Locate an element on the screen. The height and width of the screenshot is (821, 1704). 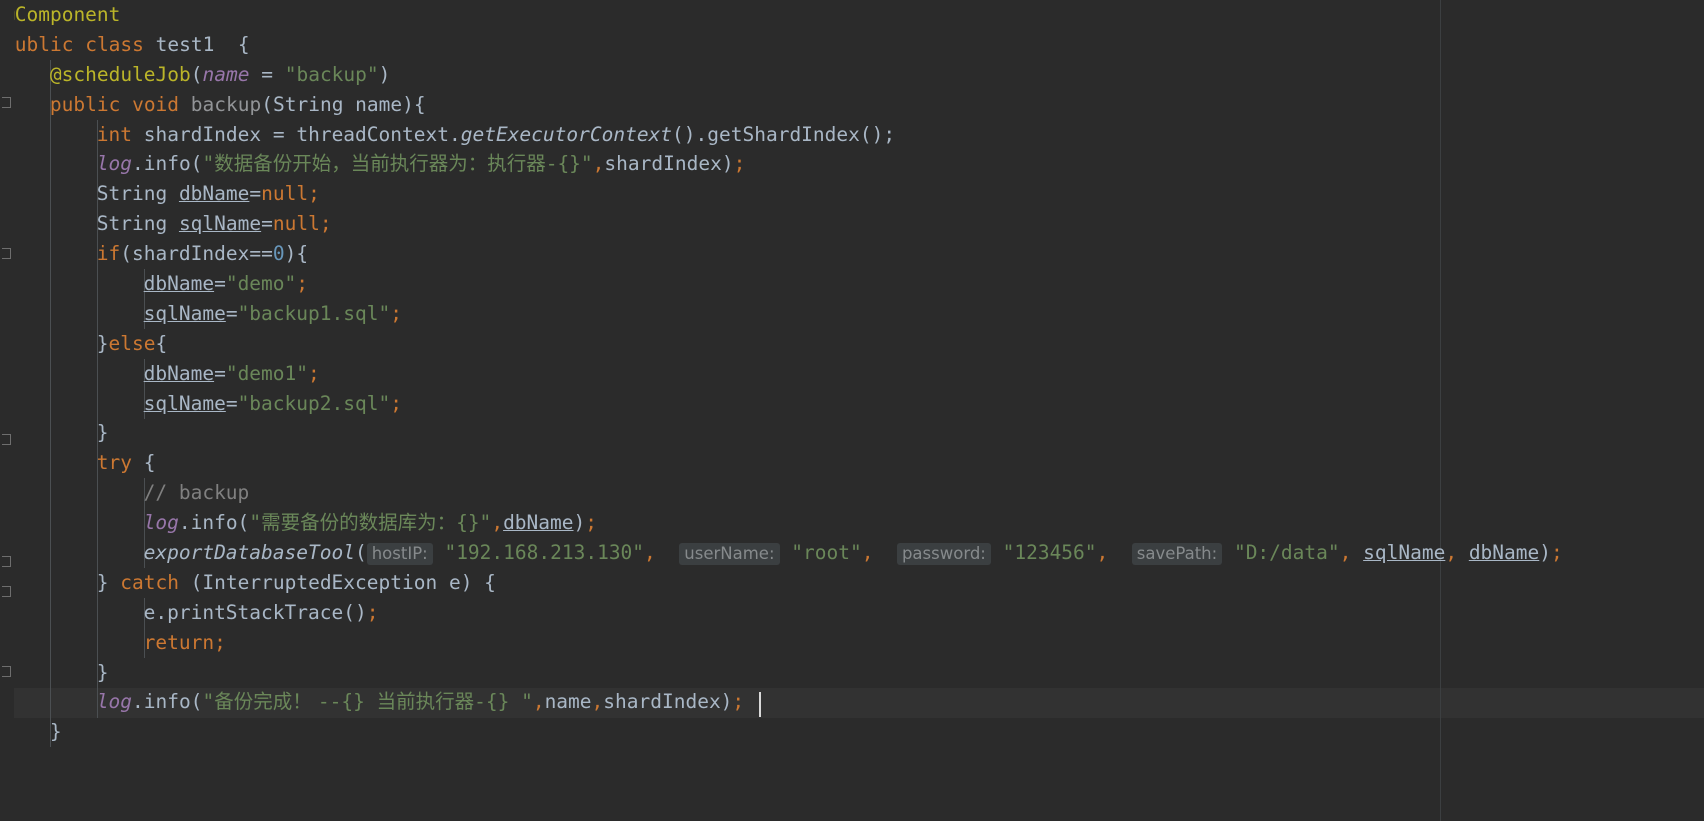
code-token-plain: (shardIndex== is located at coordinates (196, 254).